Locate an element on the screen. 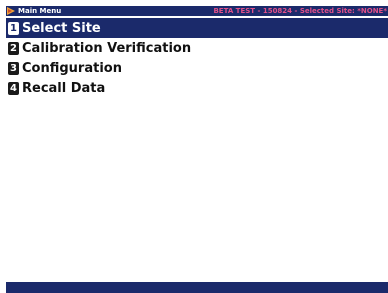  menu-number-badge: 2 is located at coordinates (13, 48).